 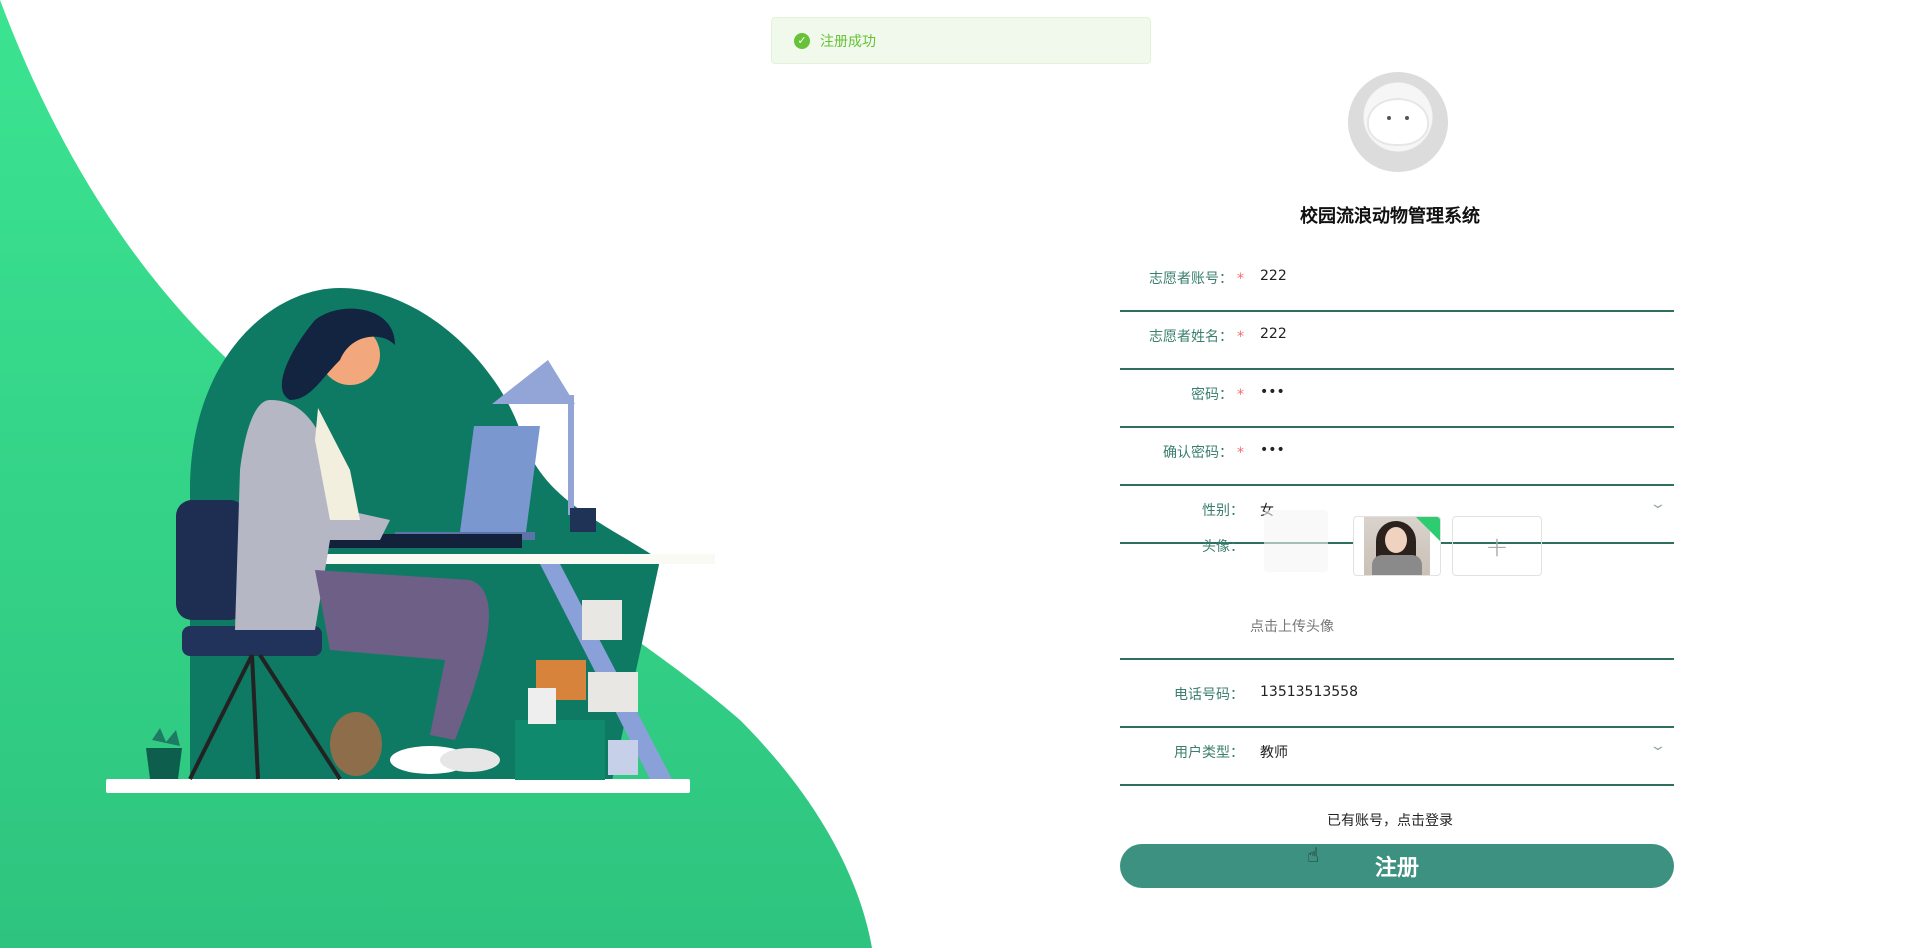 What do you see at coordinates (1397, 546) in the screenshot?
I see `avatar-thumbnail` at bounding box center [1397, 546].